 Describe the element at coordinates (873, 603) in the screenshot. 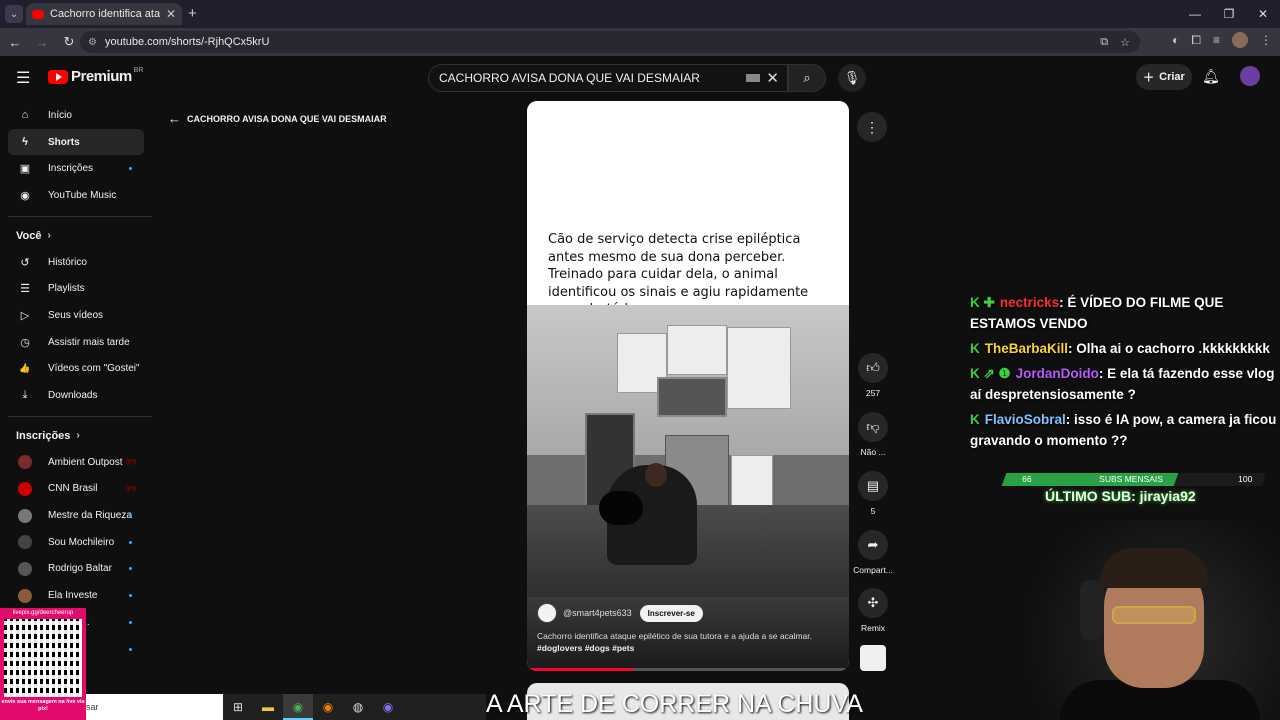

I see `remix-icon: ✣` at that location.